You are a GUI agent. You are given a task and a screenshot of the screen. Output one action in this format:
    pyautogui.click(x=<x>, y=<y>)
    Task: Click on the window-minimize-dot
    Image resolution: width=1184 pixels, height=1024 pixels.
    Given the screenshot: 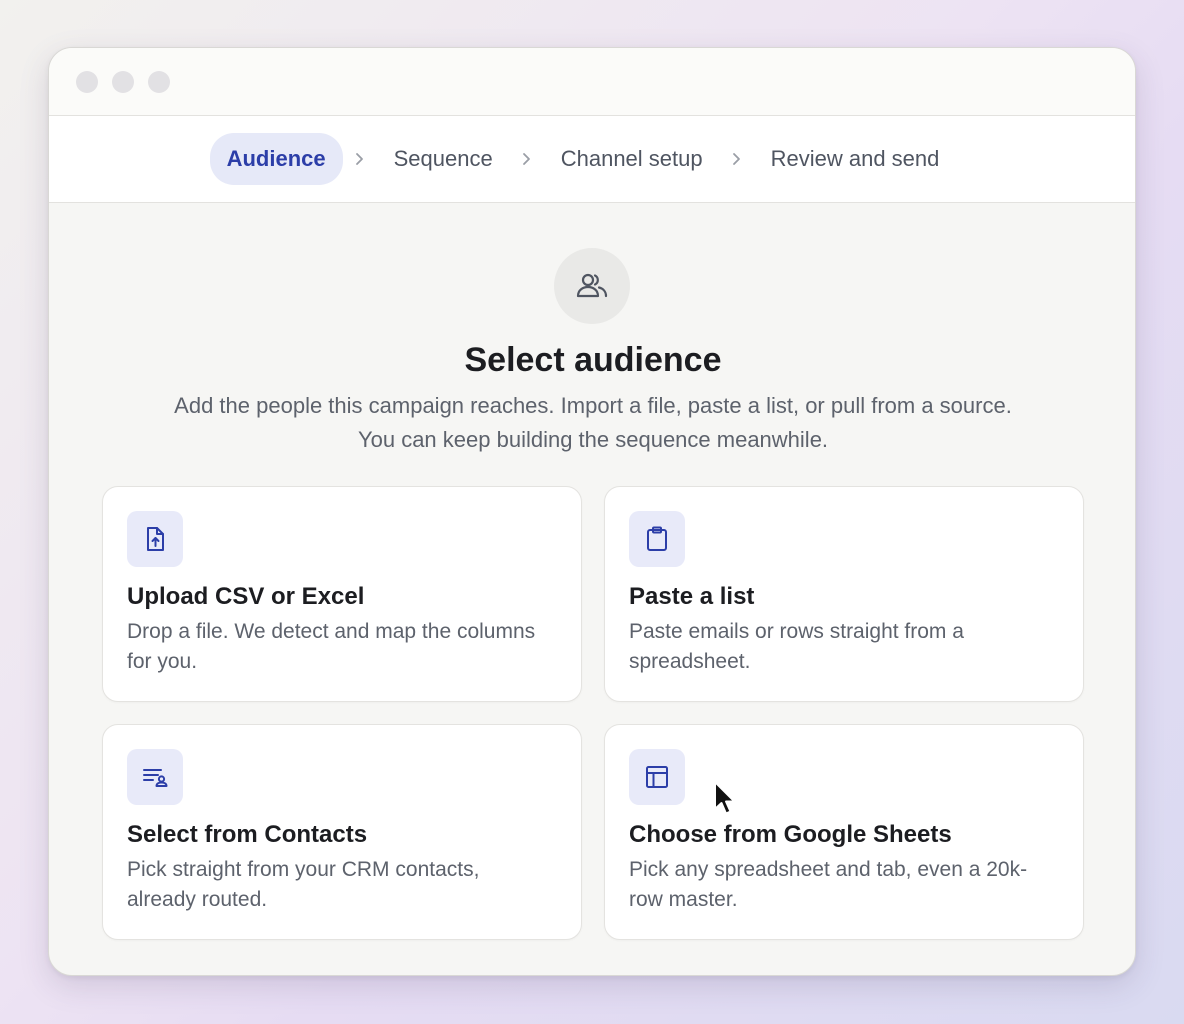 What is the action you would take?
    pyautogui.click(x=123, y=81)
    